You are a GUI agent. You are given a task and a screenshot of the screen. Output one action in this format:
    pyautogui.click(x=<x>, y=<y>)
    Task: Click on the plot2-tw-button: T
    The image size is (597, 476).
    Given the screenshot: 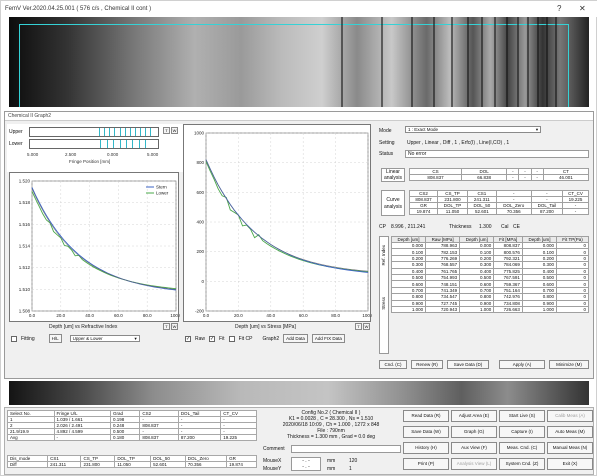 What is the action you would take?
    pyautogui.click(x=358, y=326)
    